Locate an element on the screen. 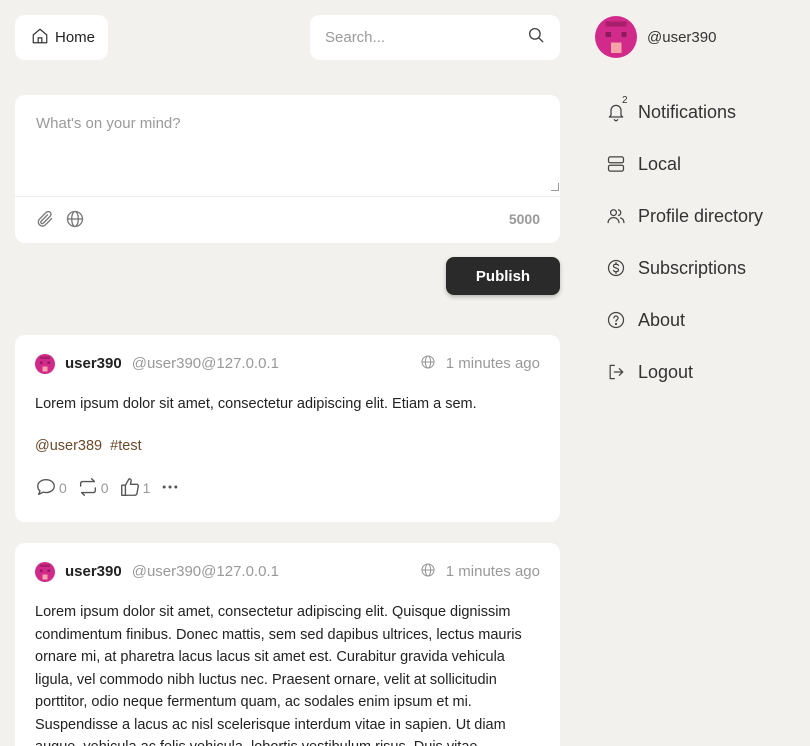  logout-icon is located at coordinates (616, 372).